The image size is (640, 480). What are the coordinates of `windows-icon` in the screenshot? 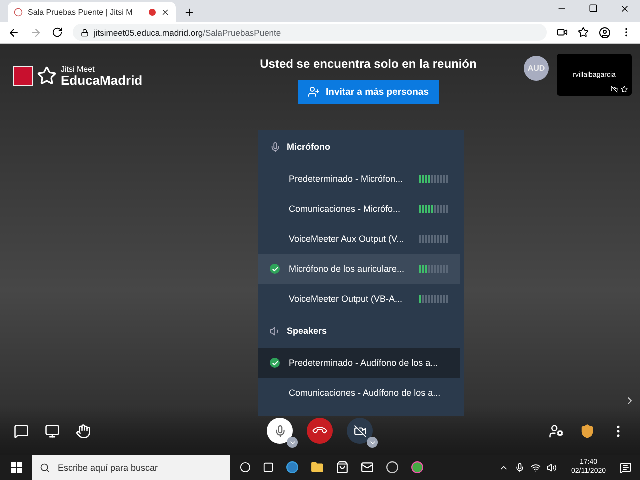 It's located at (16, 467).